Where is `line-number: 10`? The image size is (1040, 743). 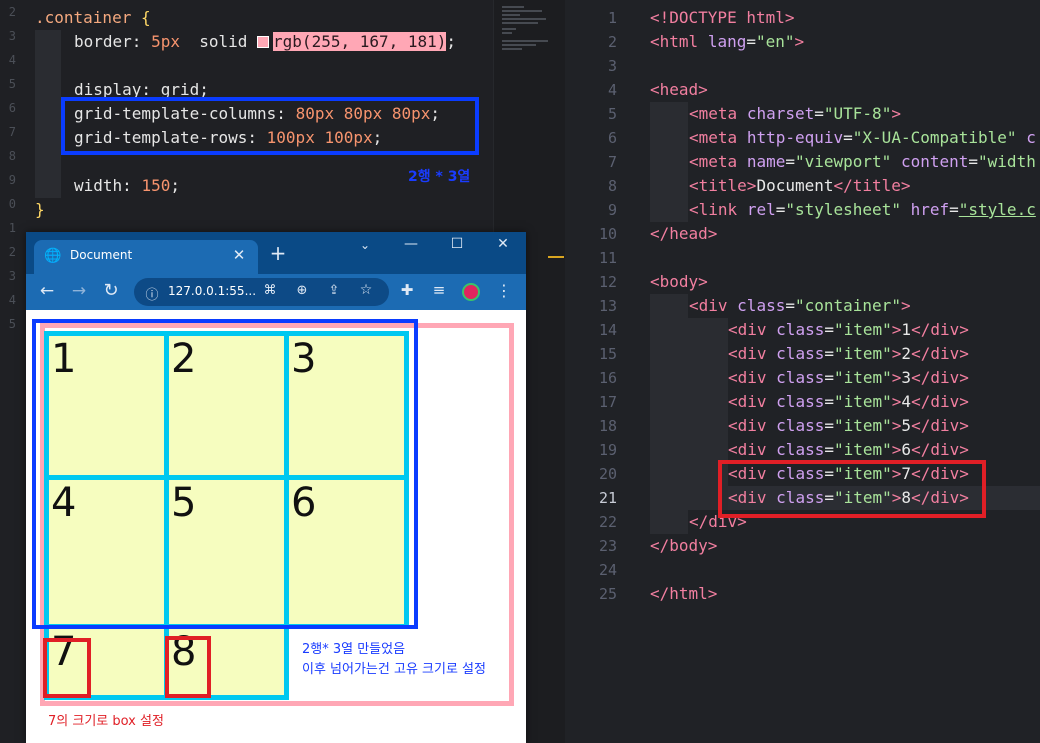 line-number: 10 is located at coordinates (607, 234).